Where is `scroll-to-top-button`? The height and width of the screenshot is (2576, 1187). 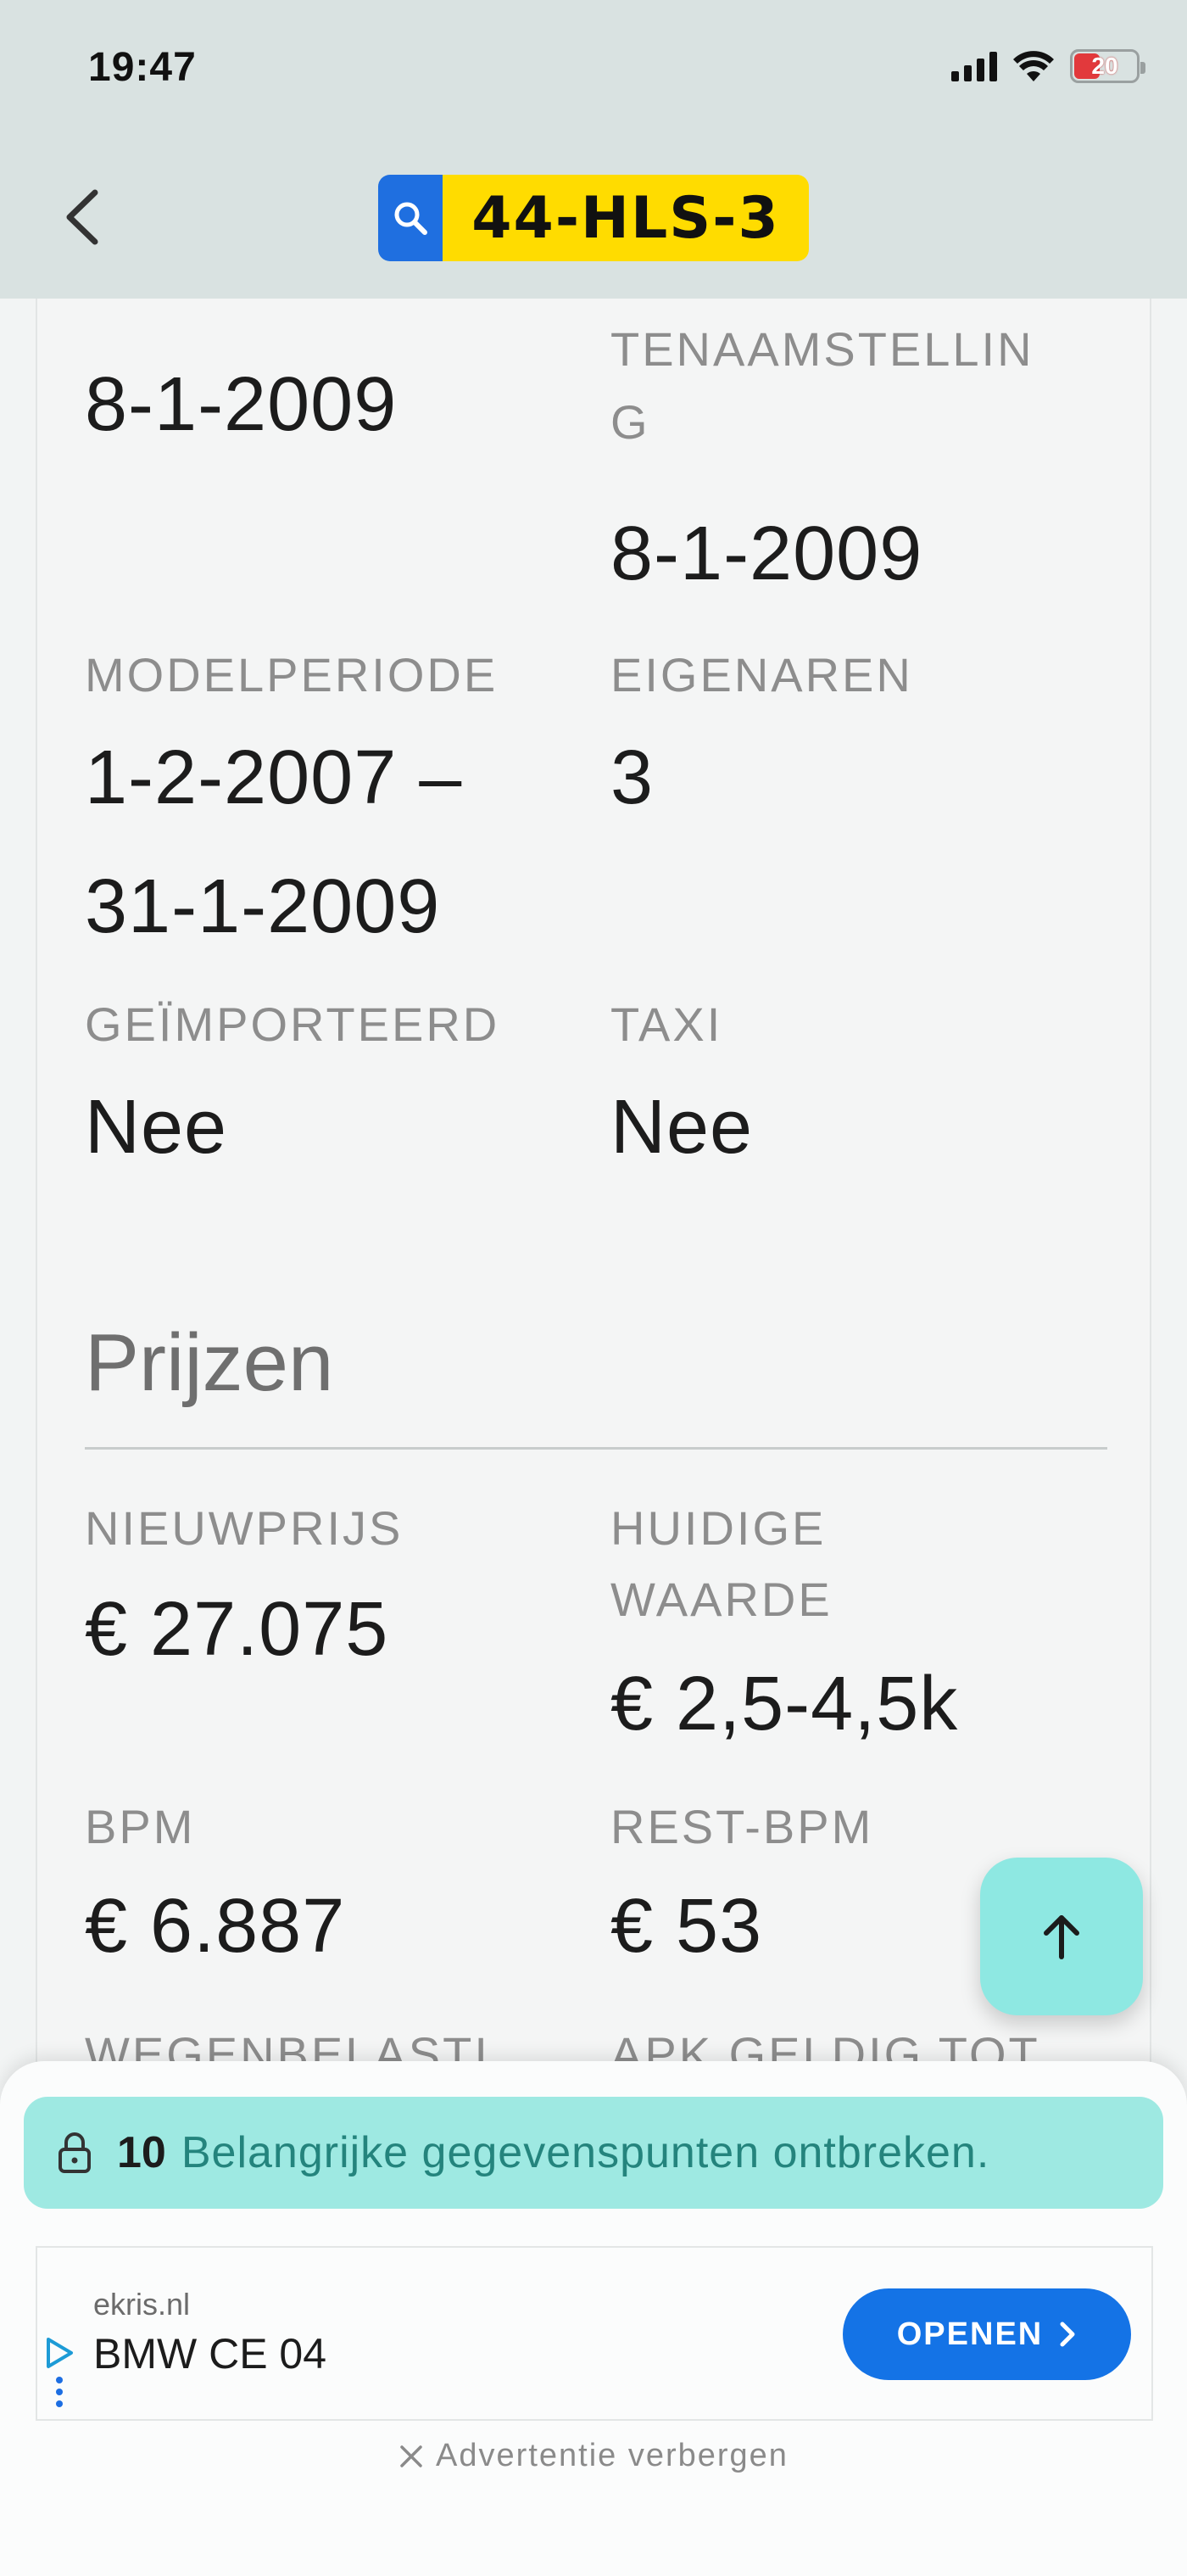
scroll-to-top-button is located at coordinates (1061, 1936).